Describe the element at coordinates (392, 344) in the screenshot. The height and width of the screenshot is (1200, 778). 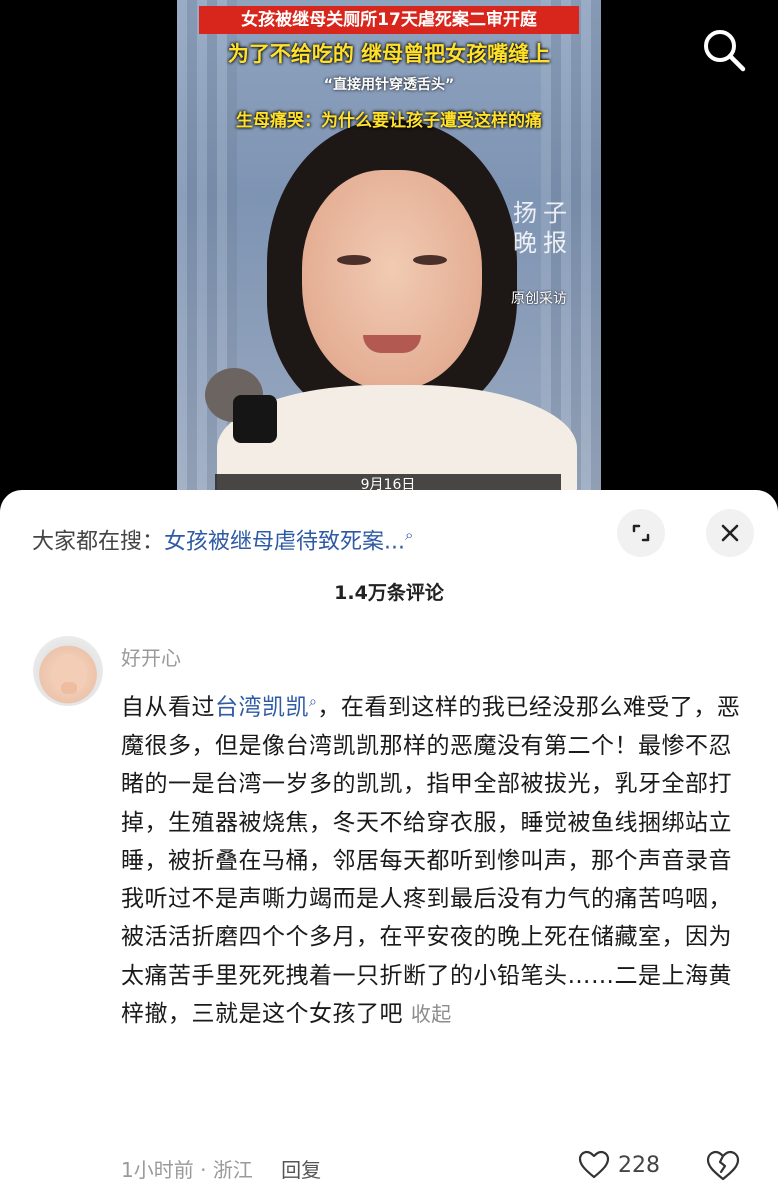
I see `person-mouth` at that location.